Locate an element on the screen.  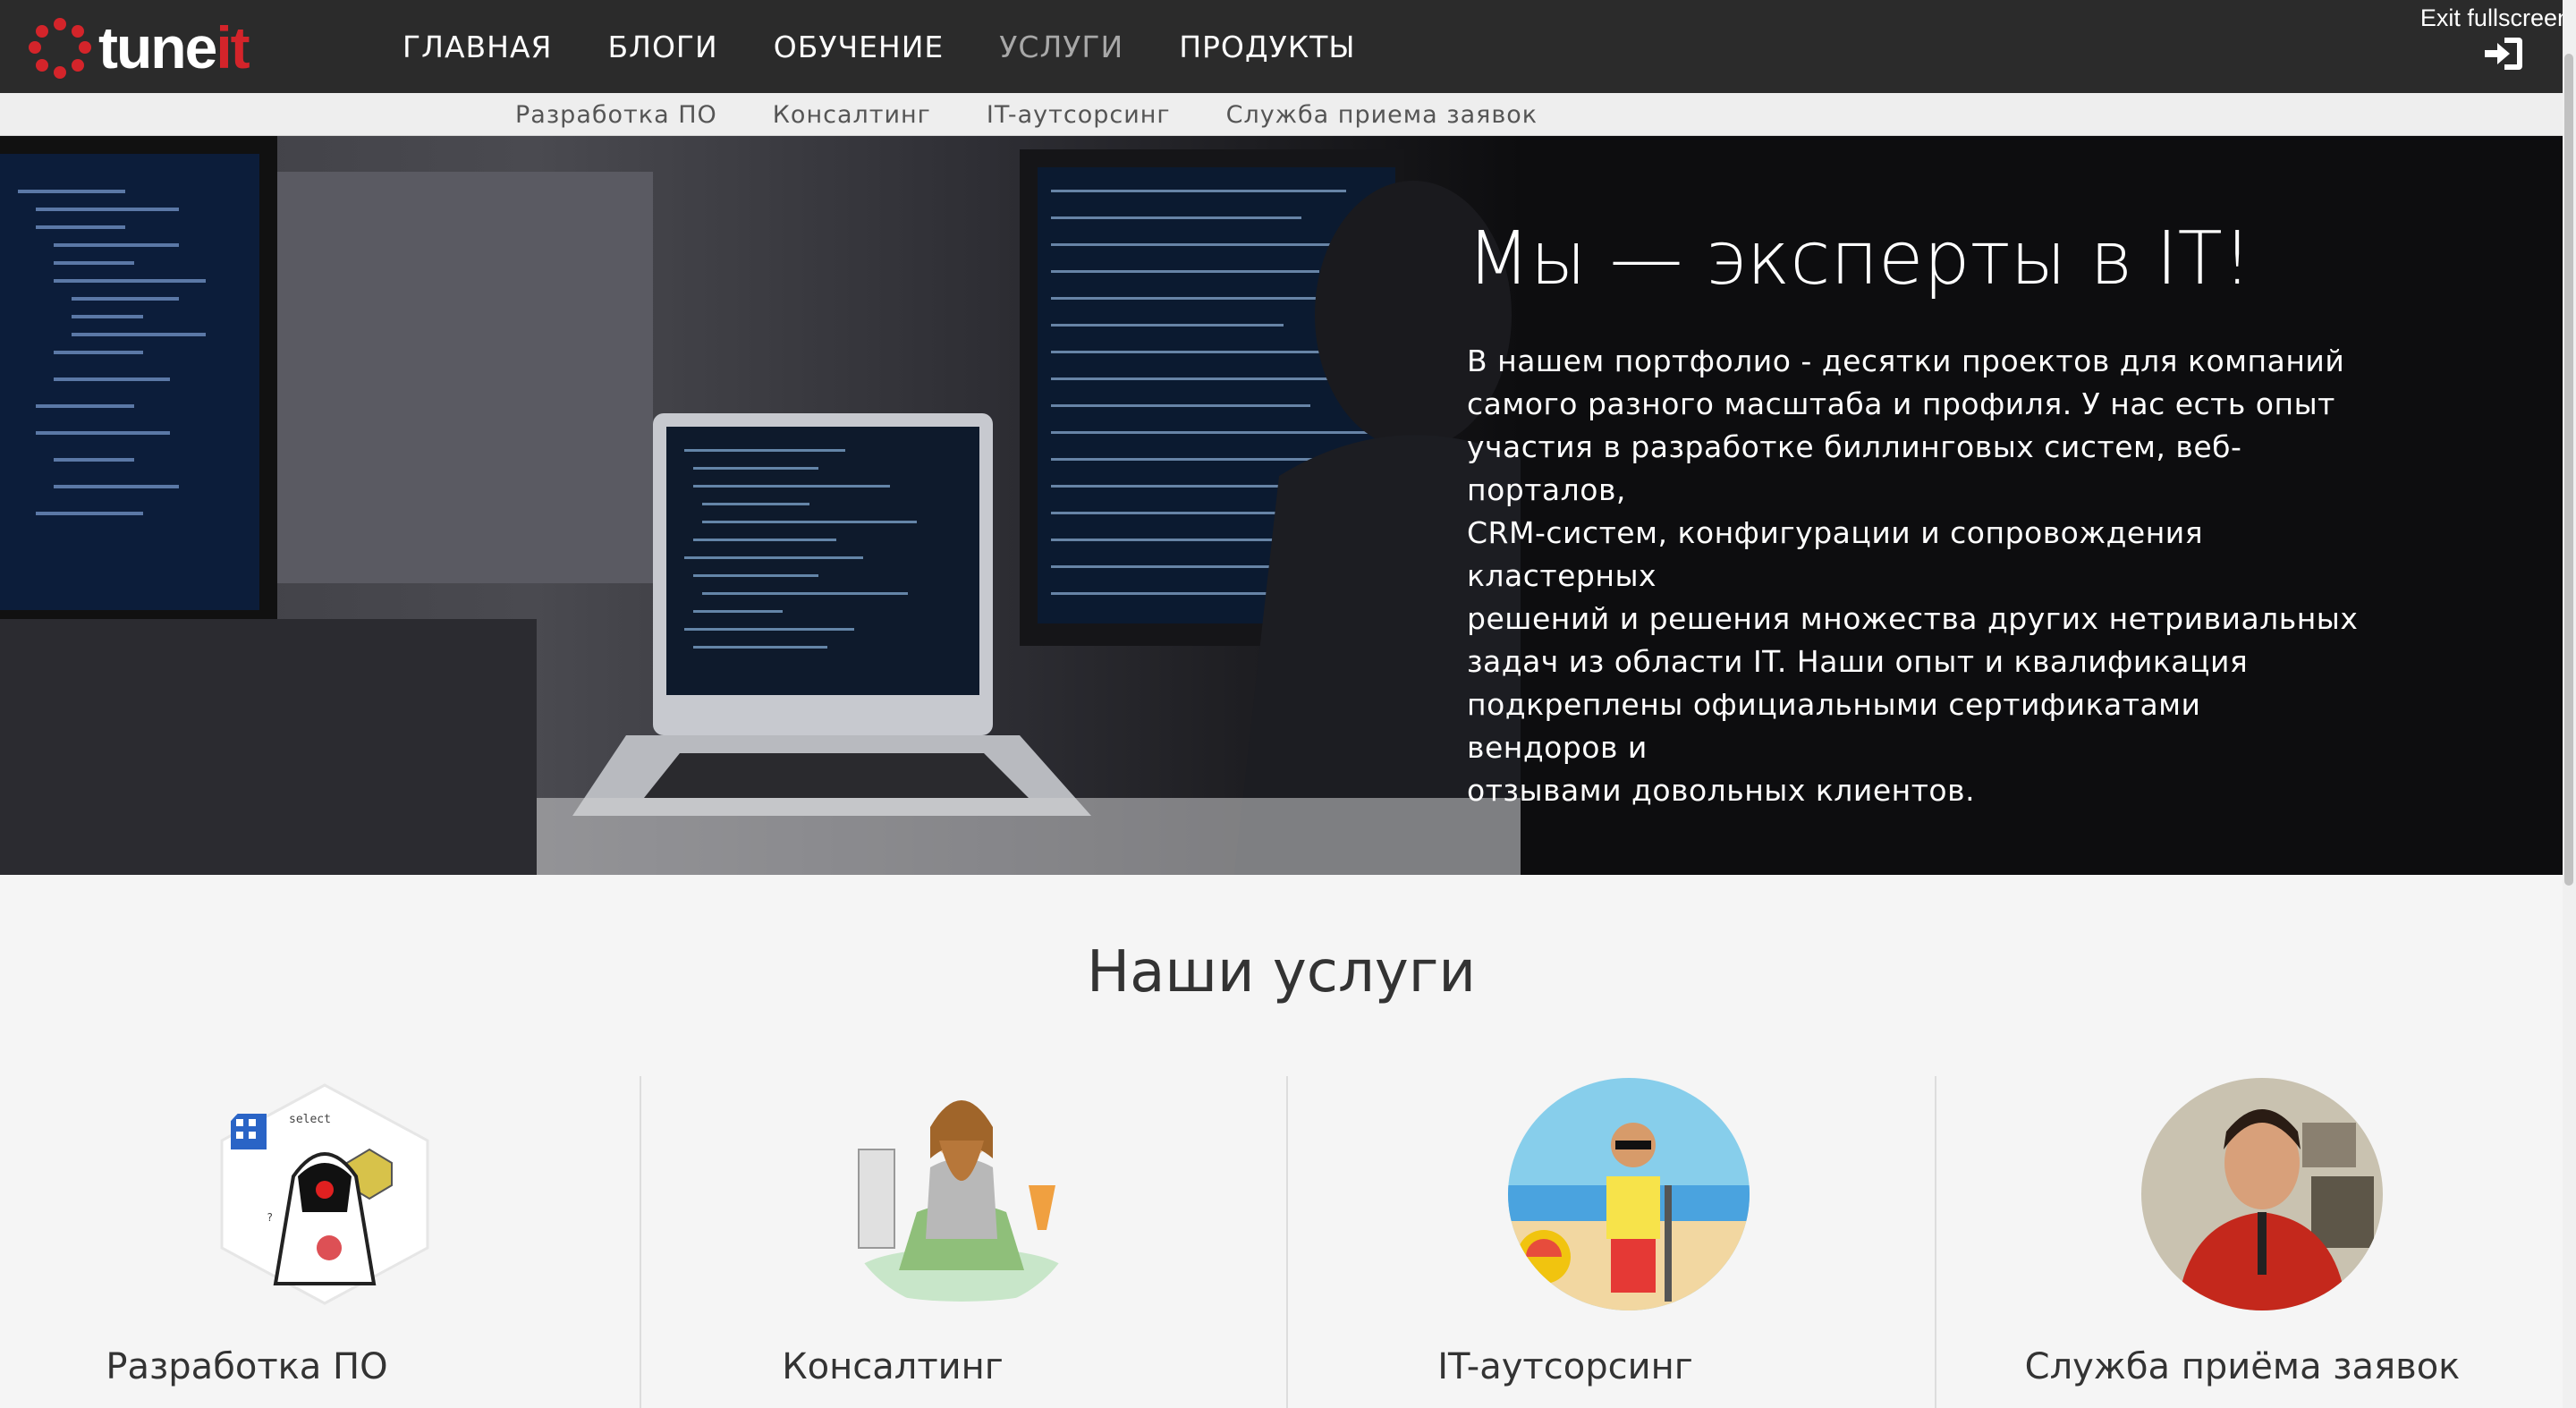
nav-item-training: ОБУЧЕНИЕ is located at coordinates (859, 47).